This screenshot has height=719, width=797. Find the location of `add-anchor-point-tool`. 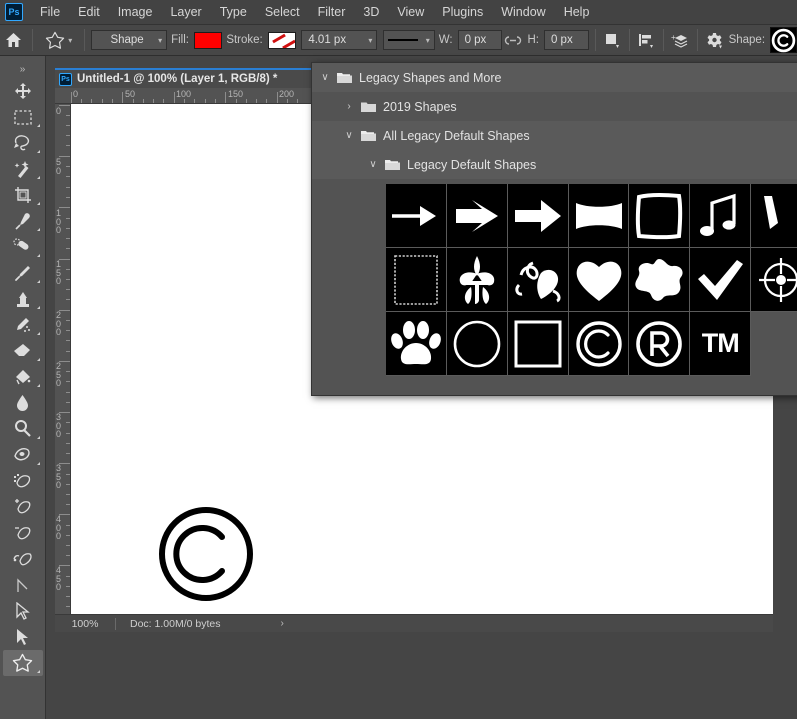

add-anchor-point-tool is located at coordinates (23, 507).